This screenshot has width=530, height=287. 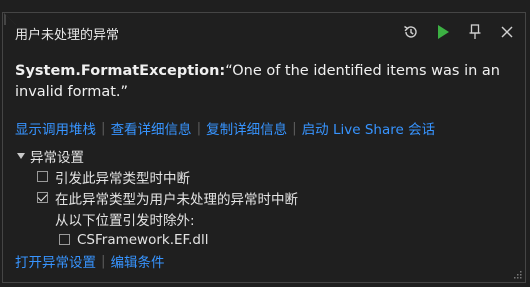 I want to click on show-call-stack-link: 显示调用堆栈, so click(x=55, y=128).